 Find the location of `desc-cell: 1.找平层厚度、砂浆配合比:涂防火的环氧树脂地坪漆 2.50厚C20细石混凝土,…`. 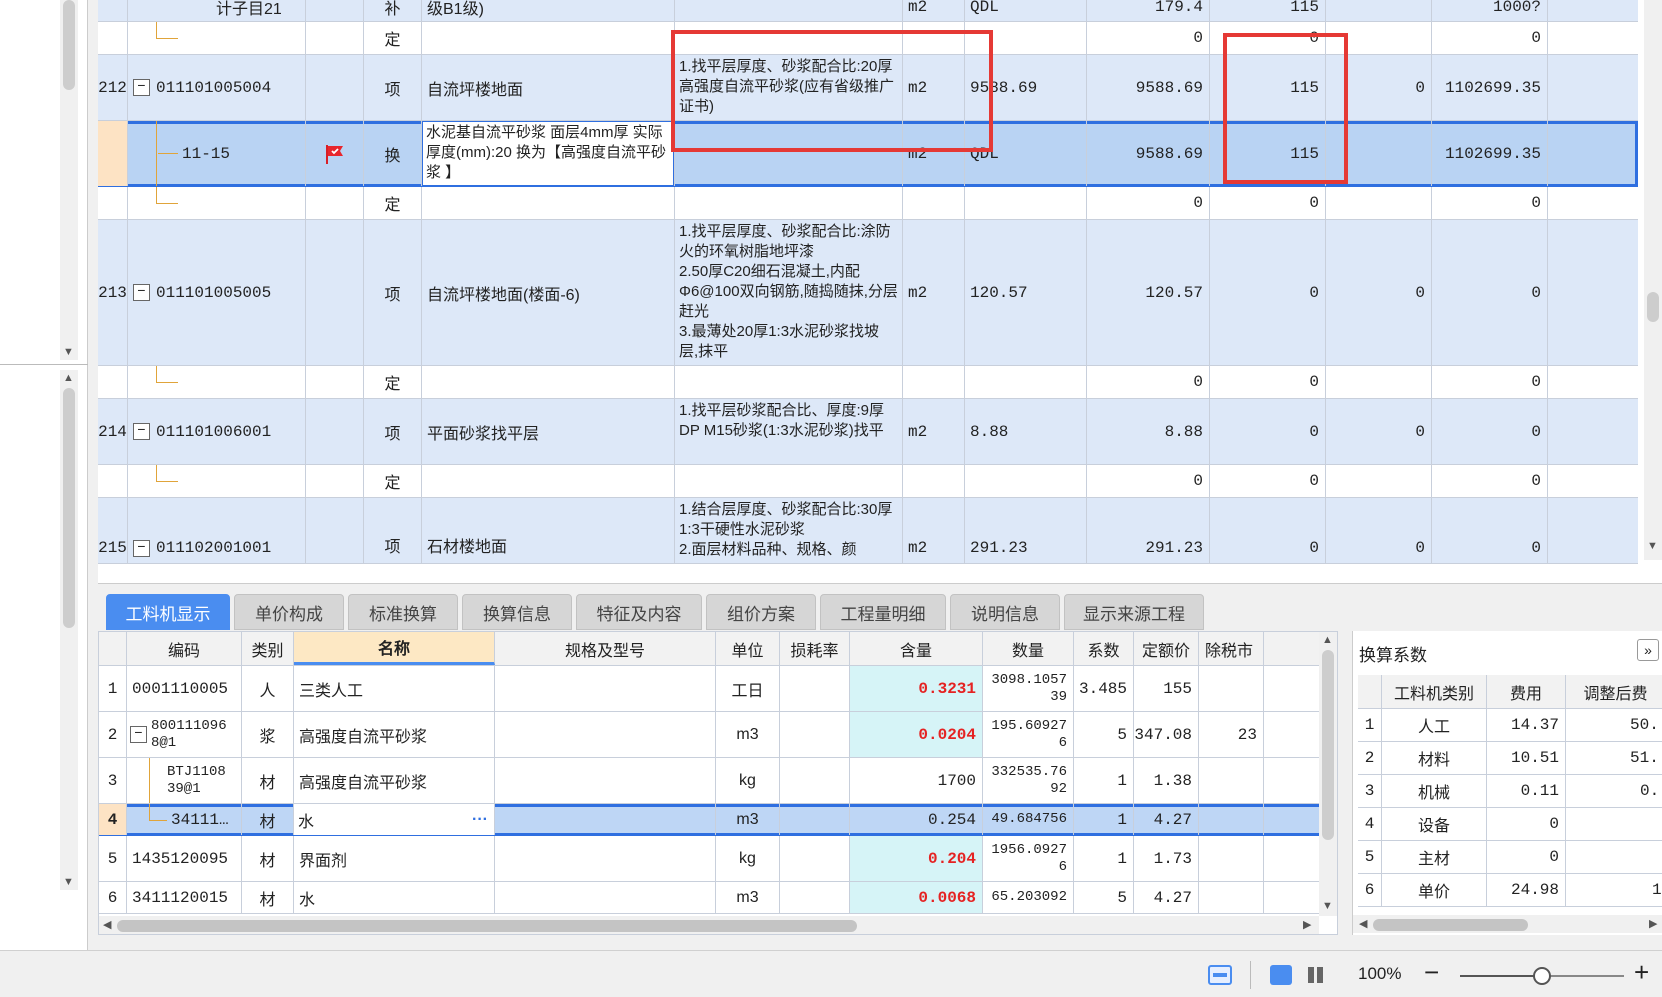

desc-cell: 1.找平层厚度、砂浆配合比:涂防火的环氧树脂地坪漆 2.50厚C20细石混凝土,… is located at coordinates (789, 292).